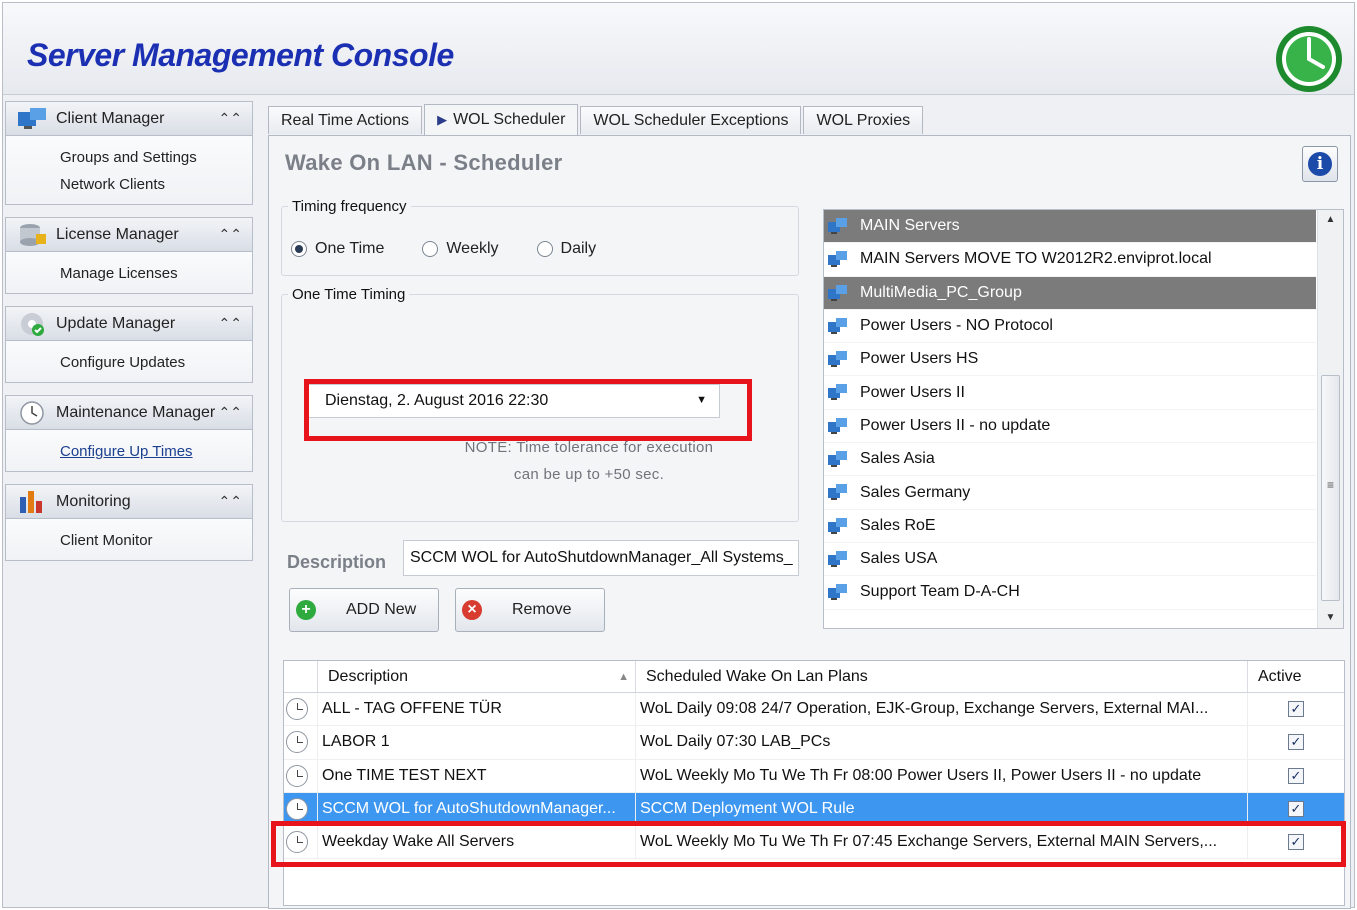  I want to click on group-list-scrollbar: ▲ ≡ ▼, so click(1330, 419).